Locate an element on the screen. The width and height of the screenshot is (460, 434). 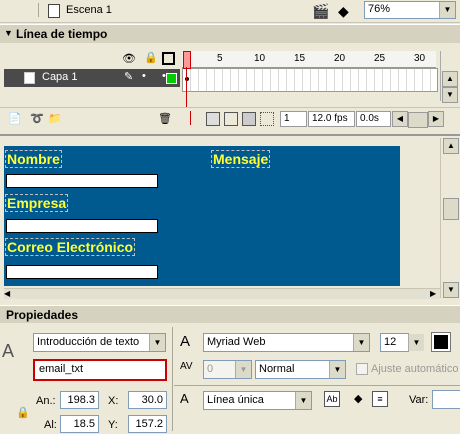
eye-icon: 👁 is located at coordinates (129, 58).